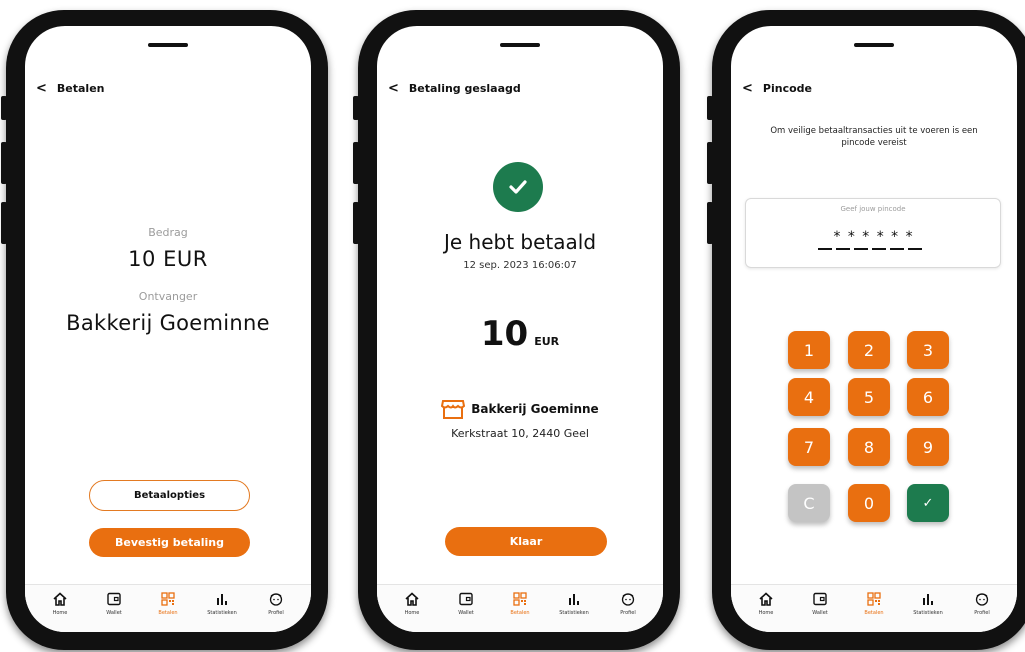 The width and height of the screenshot is (1025, 652). I want to click on done-button: Klaar, so click(526, 541).